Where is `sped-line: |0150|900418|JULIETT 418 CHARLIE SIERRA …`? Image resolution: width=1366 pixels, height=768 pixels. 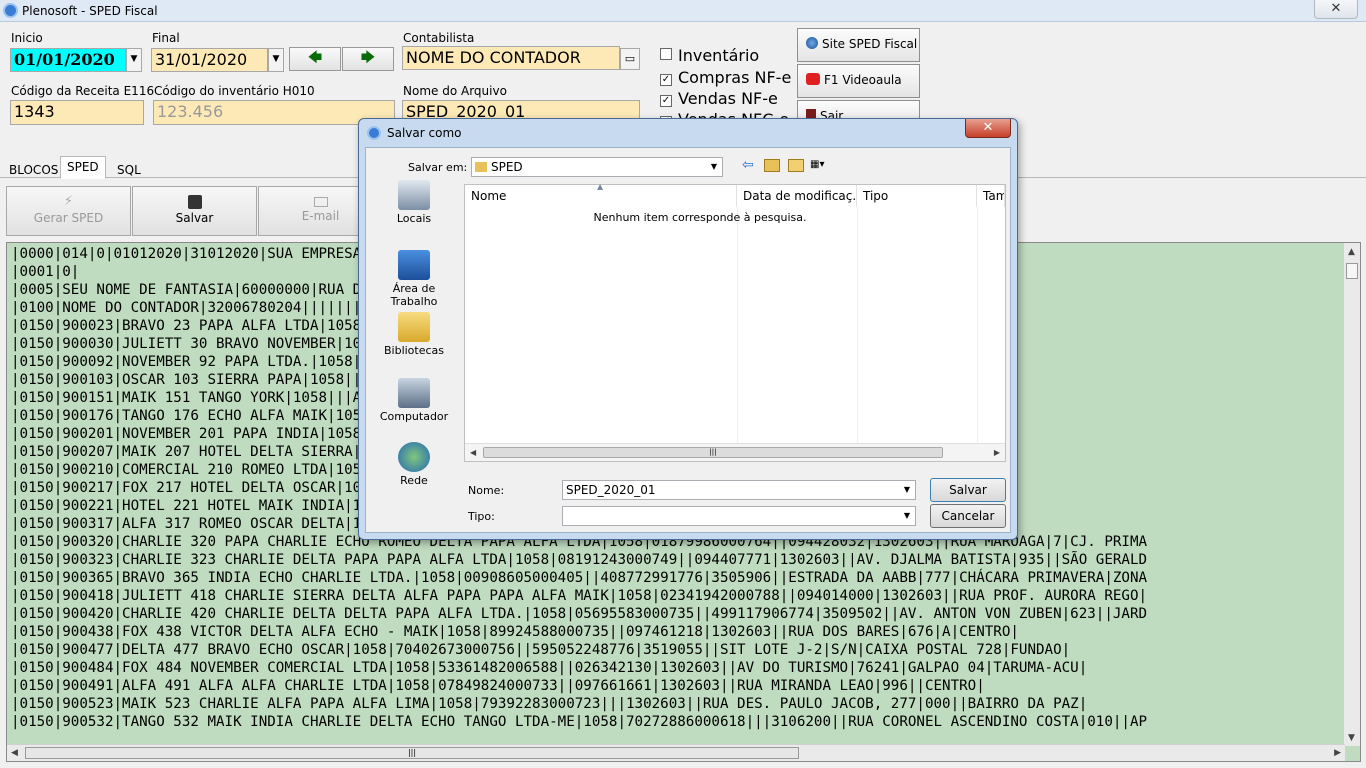
sped-line: |0150|900418|JULIETT 418 CHARLIE SIERRA … is located at coordinates (579, 596).